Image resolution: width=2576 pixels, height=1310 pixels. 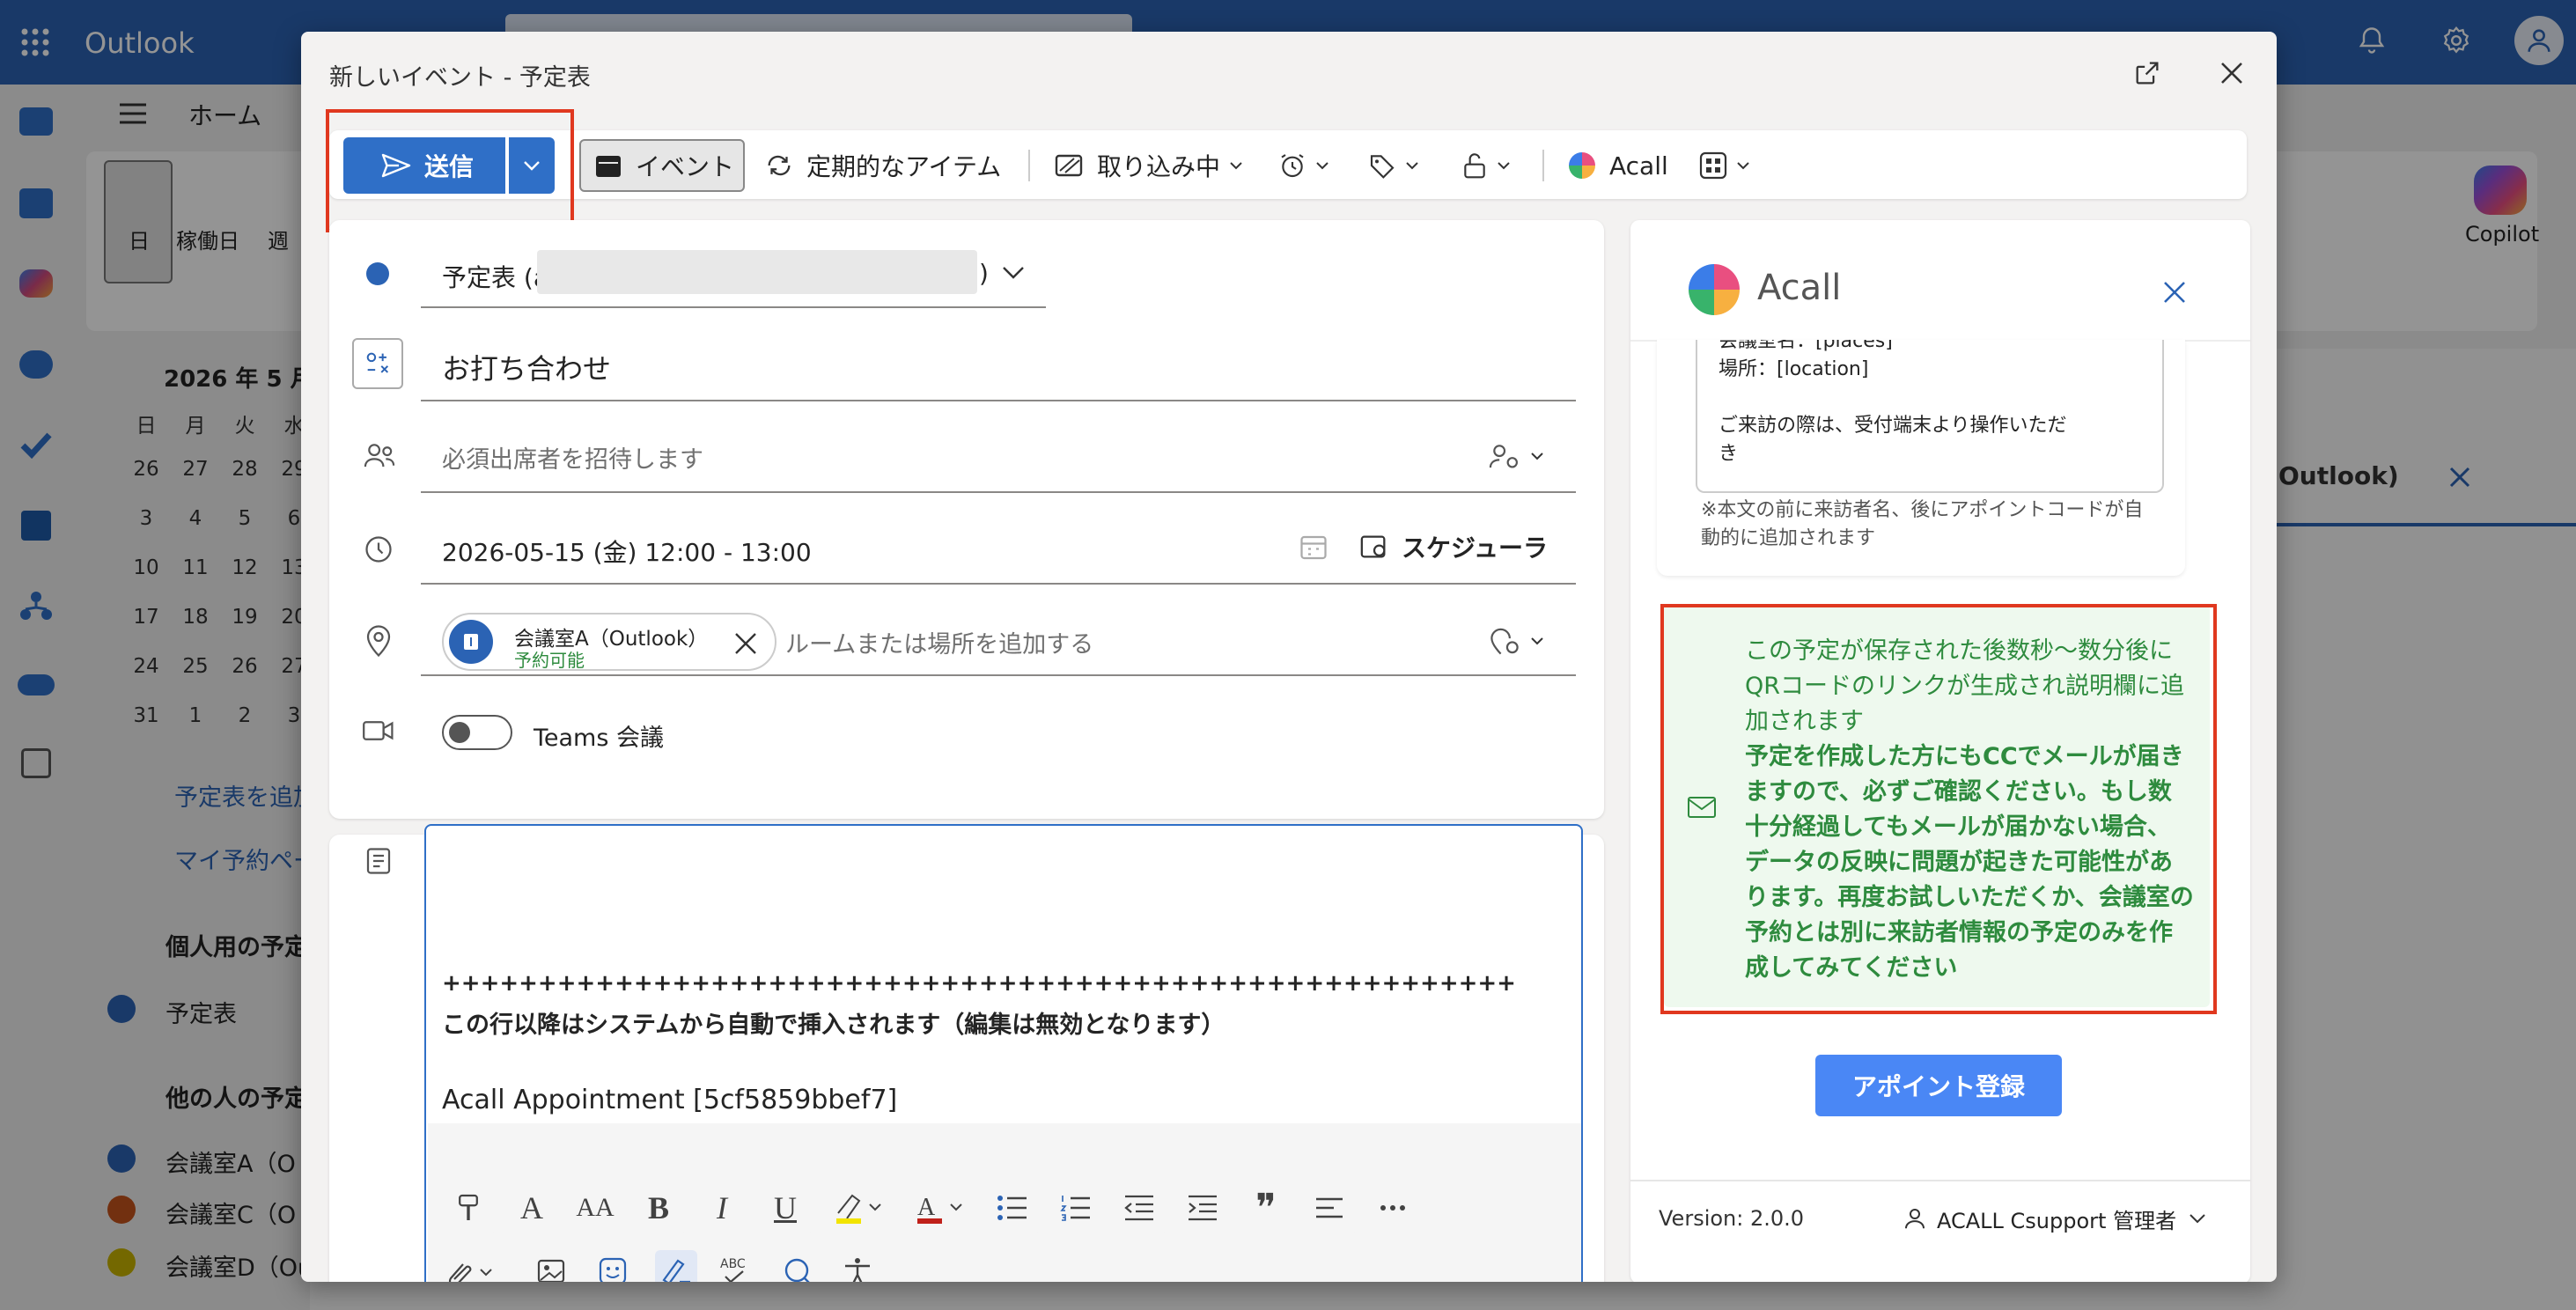 I want to click on highlight-icon, so click(x=858, y=1207).